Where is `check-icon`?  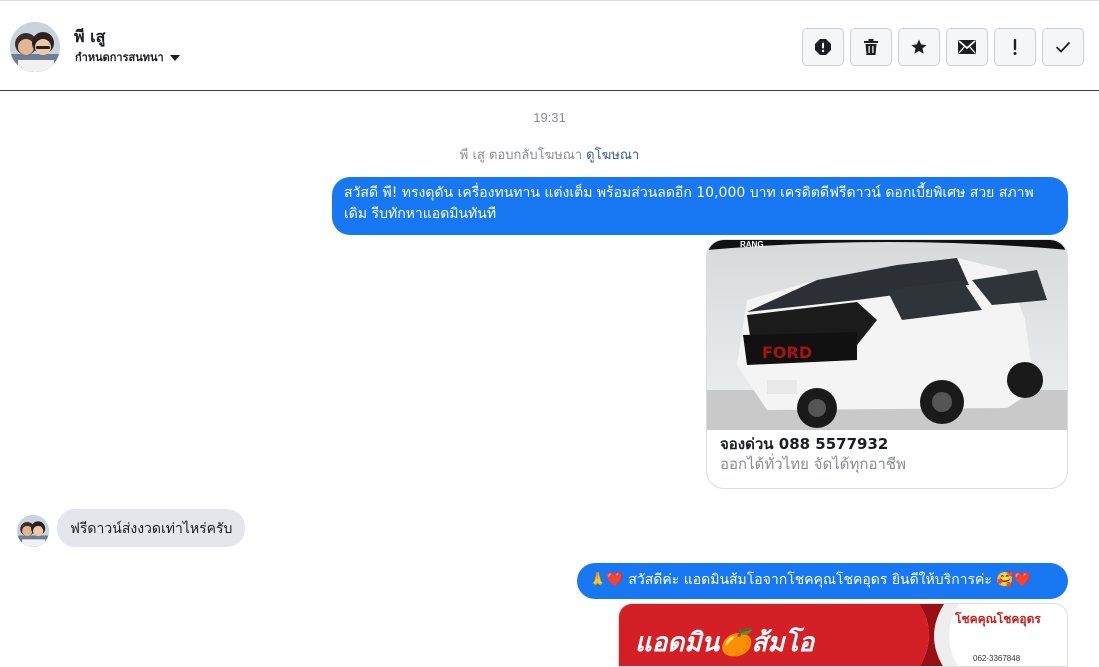 check-icon is located at coordinates (1063, 47).